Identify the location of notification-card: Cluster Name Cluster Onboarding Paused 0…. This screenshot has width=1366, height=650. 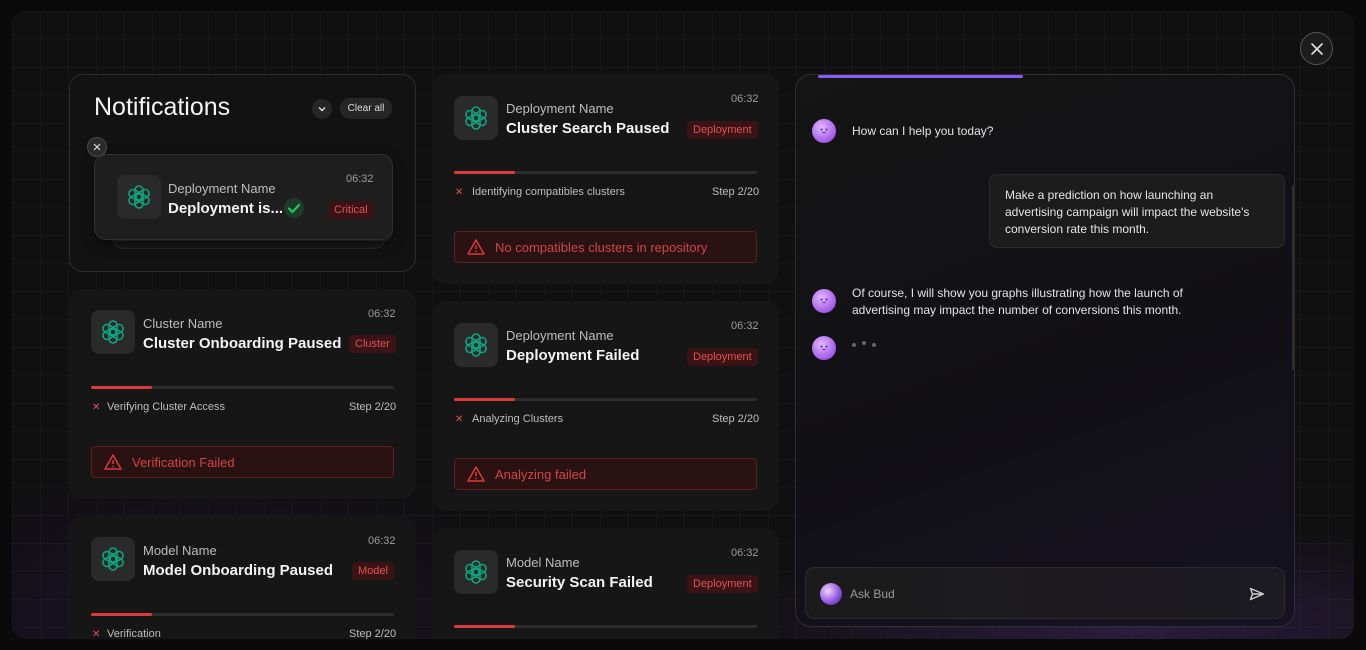
(242, 394).